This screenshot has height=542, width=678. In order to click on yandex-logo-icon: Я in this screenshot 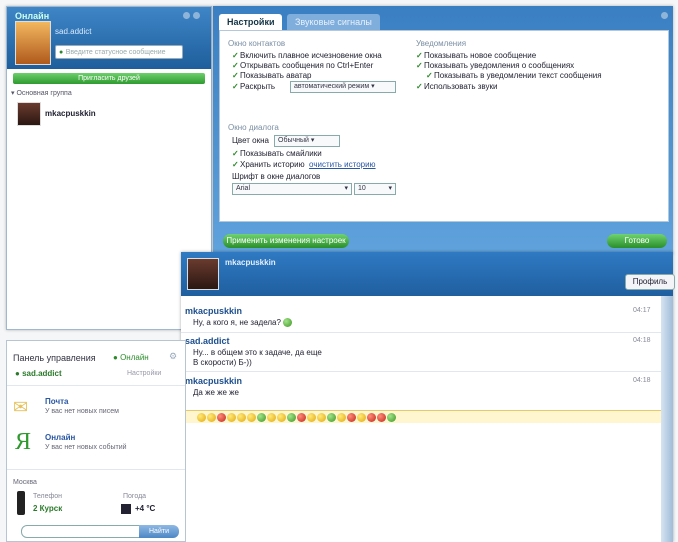, I will do `click(23, 442)`.